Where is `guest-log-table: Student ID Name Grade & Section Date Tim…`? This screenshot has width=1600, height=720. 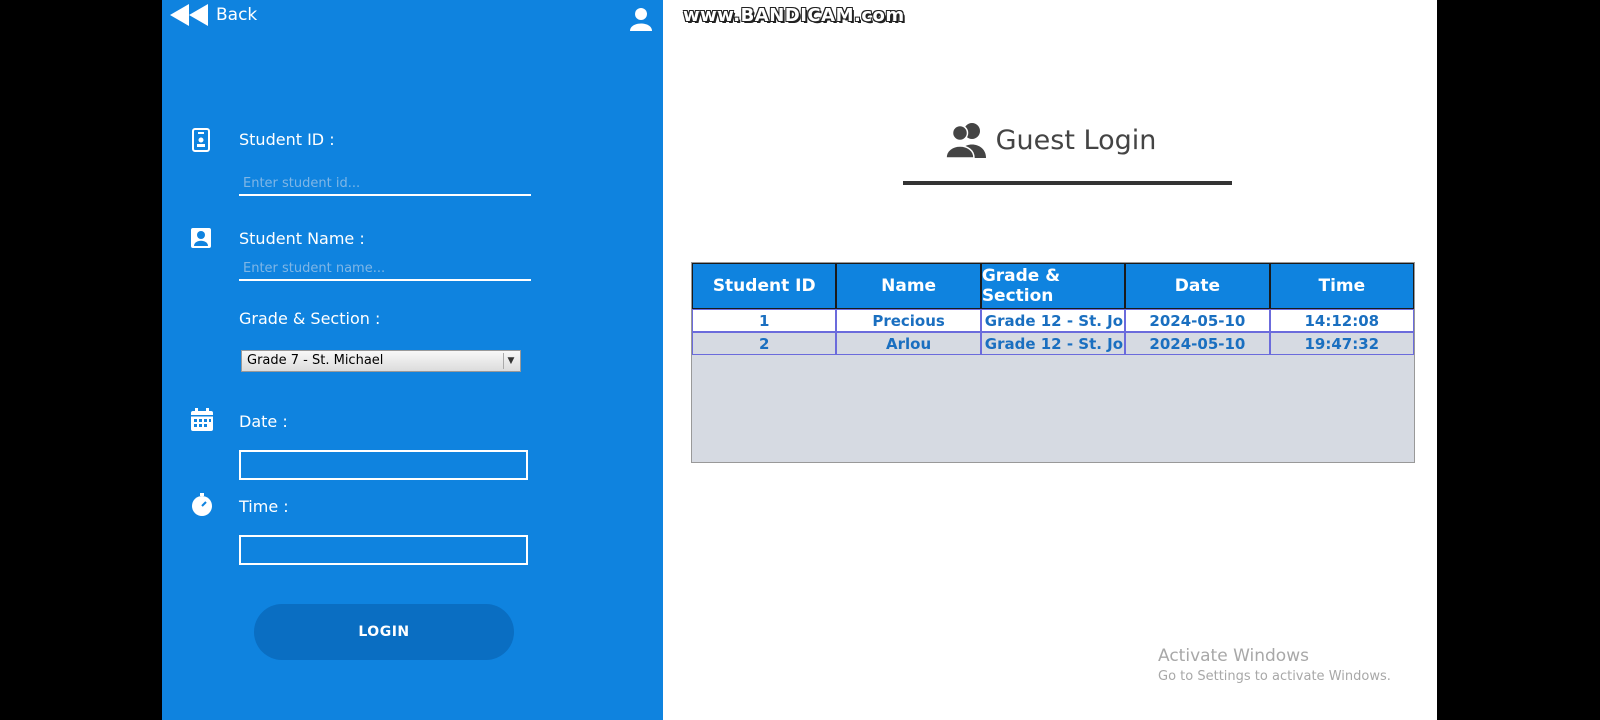
guest-log-table: Student ID Name Grade & Section Date Tim… is located at coordinates (1053, 362).